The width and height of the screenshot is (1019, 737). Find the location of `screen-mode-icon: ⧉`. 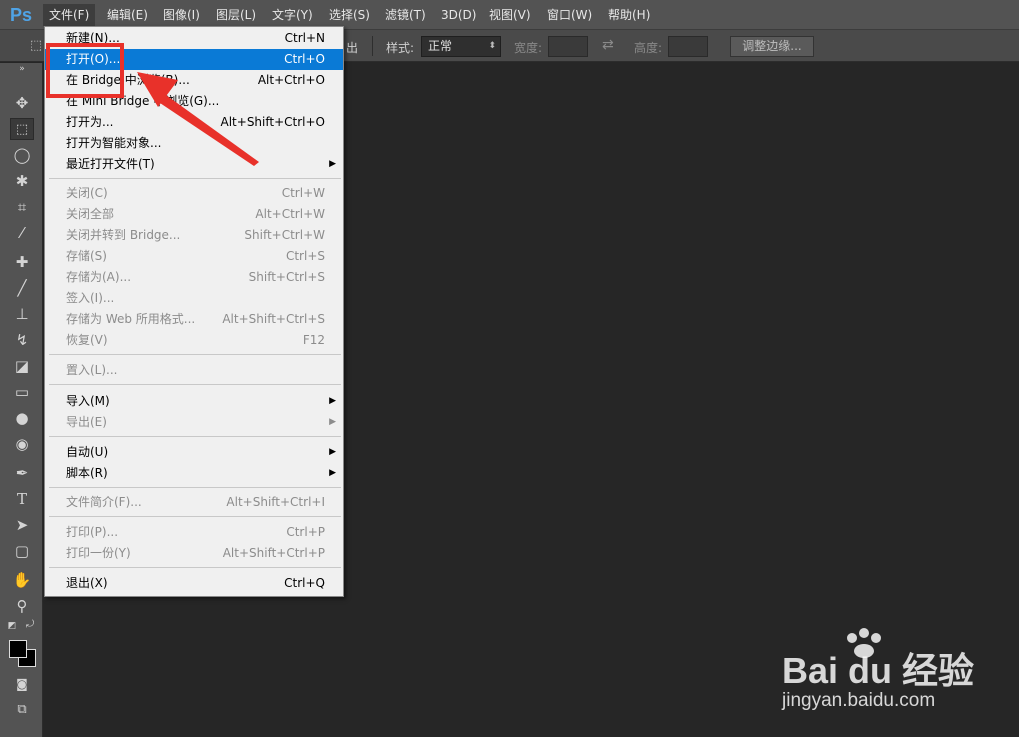

screen-mode-icon: ⧉ is located at coordinates (22, 710).